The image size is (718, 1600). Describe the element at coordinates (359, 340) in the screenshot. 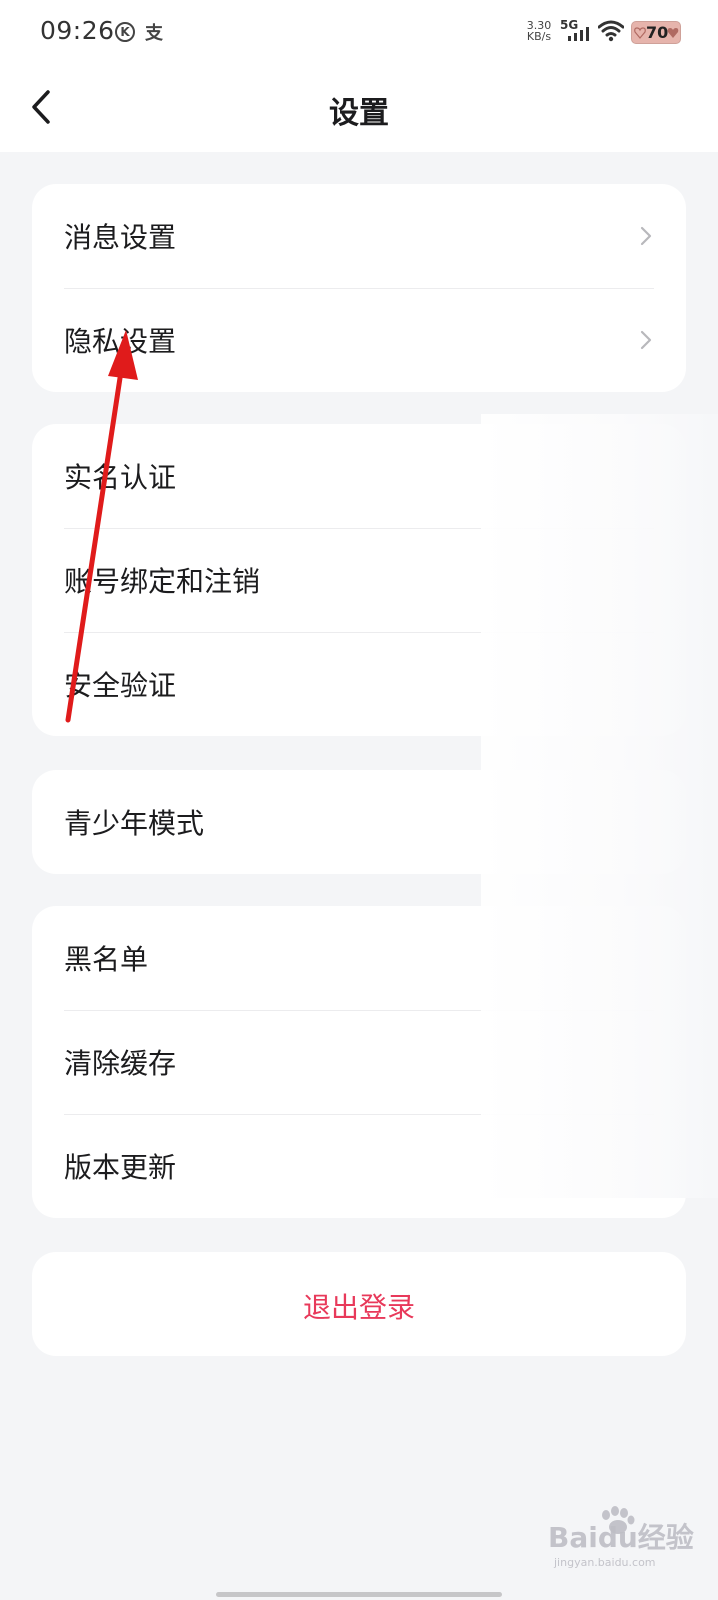

I see `settings-item-privacy: 隐私设置` at that location.